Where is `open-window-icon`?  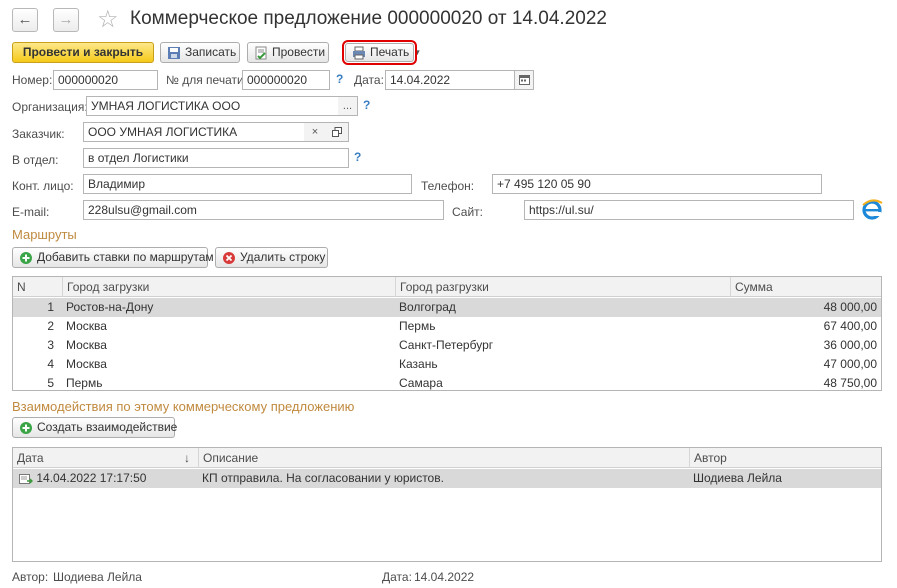
open-window-icon is located at coordinates (337, 133).